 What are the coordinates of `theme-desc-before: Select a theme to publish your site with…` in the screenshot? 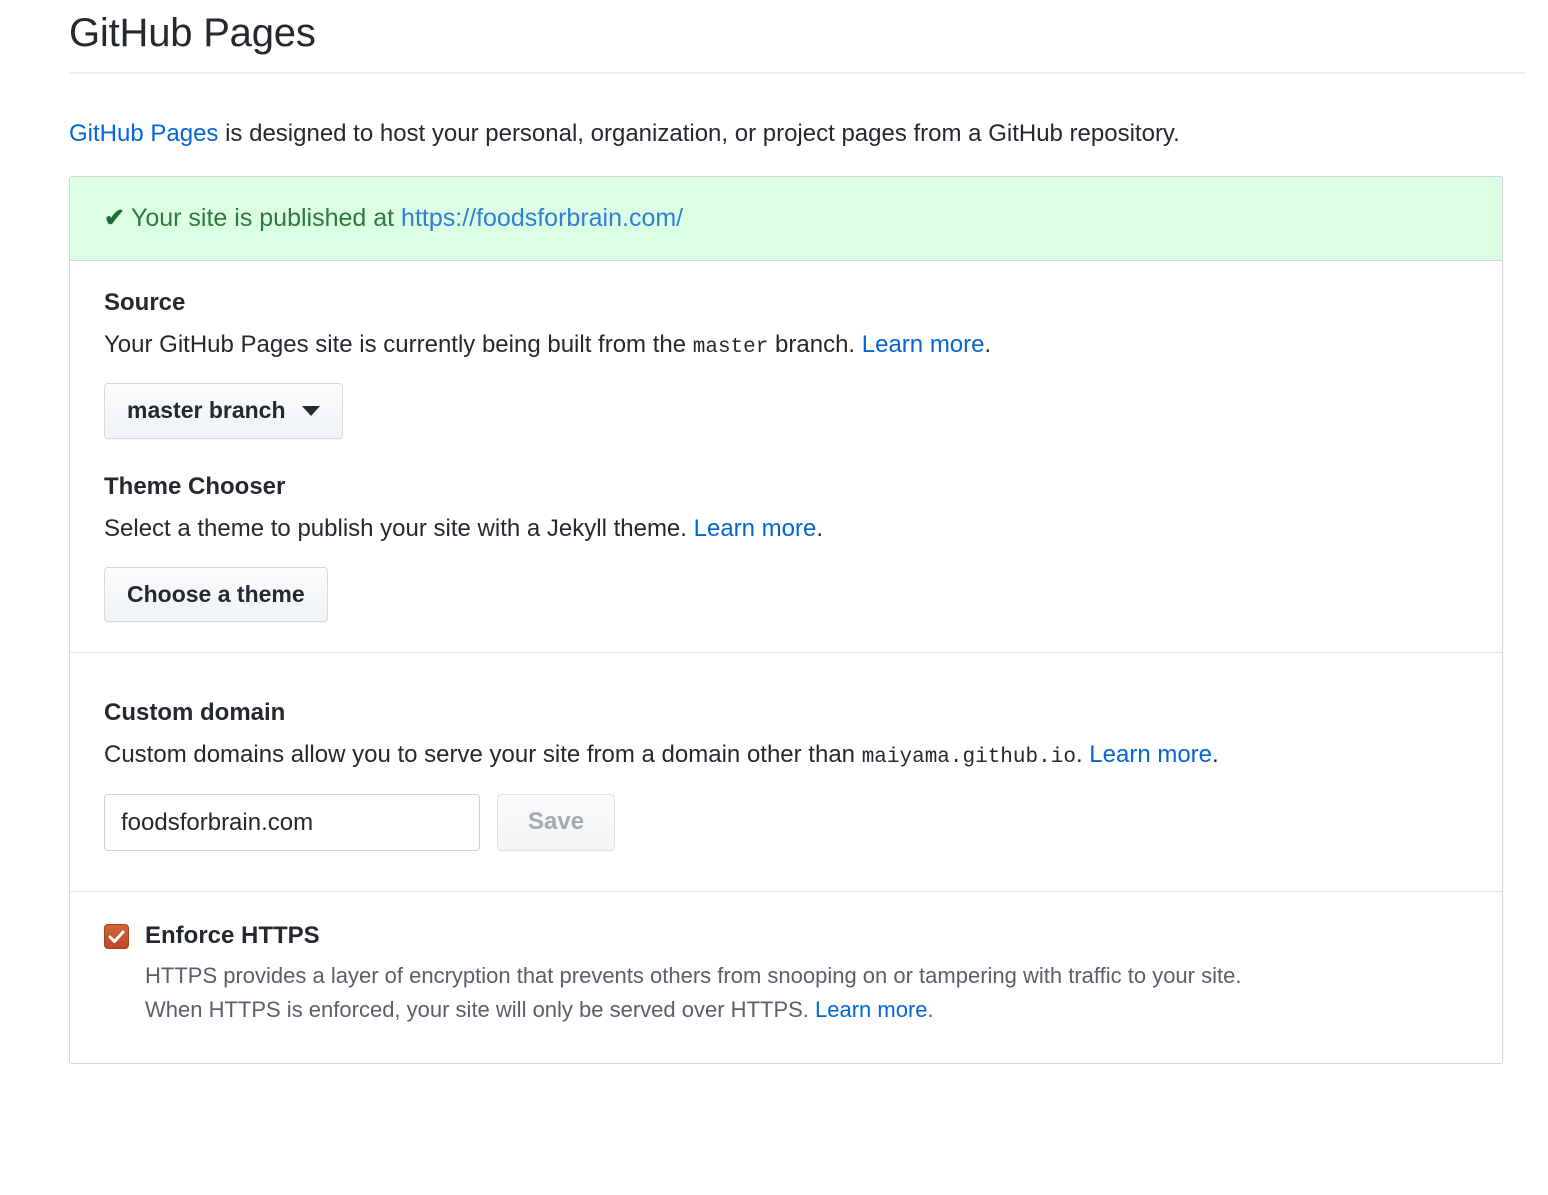 It's located at (399, 528).